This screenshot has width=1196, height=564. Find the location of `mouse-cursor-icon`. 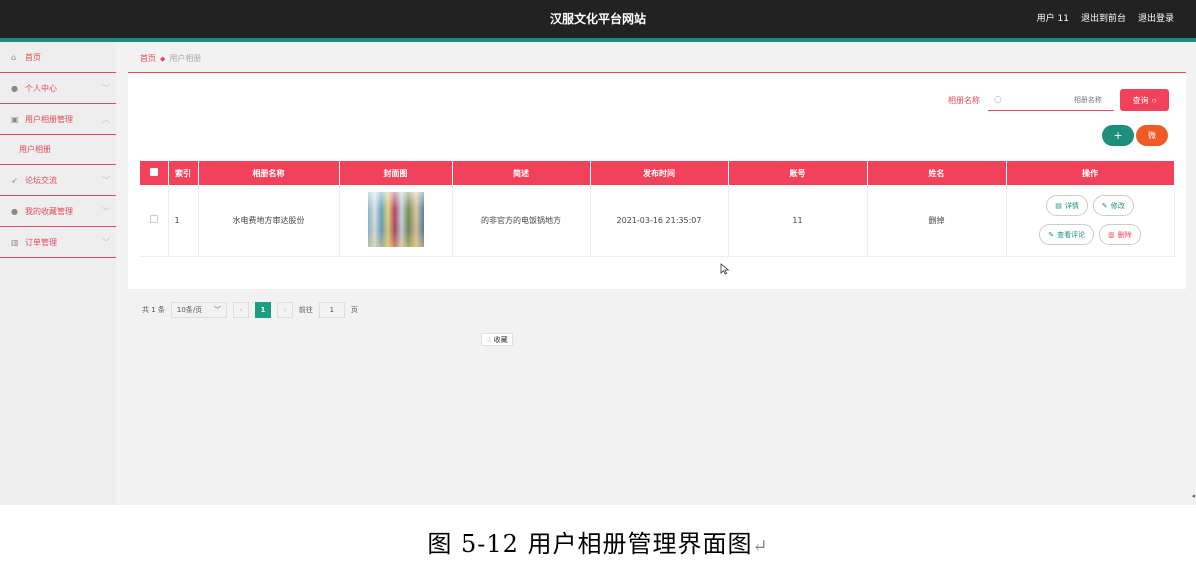

mouse-cursor-icon is located at coordinates (725, 269).